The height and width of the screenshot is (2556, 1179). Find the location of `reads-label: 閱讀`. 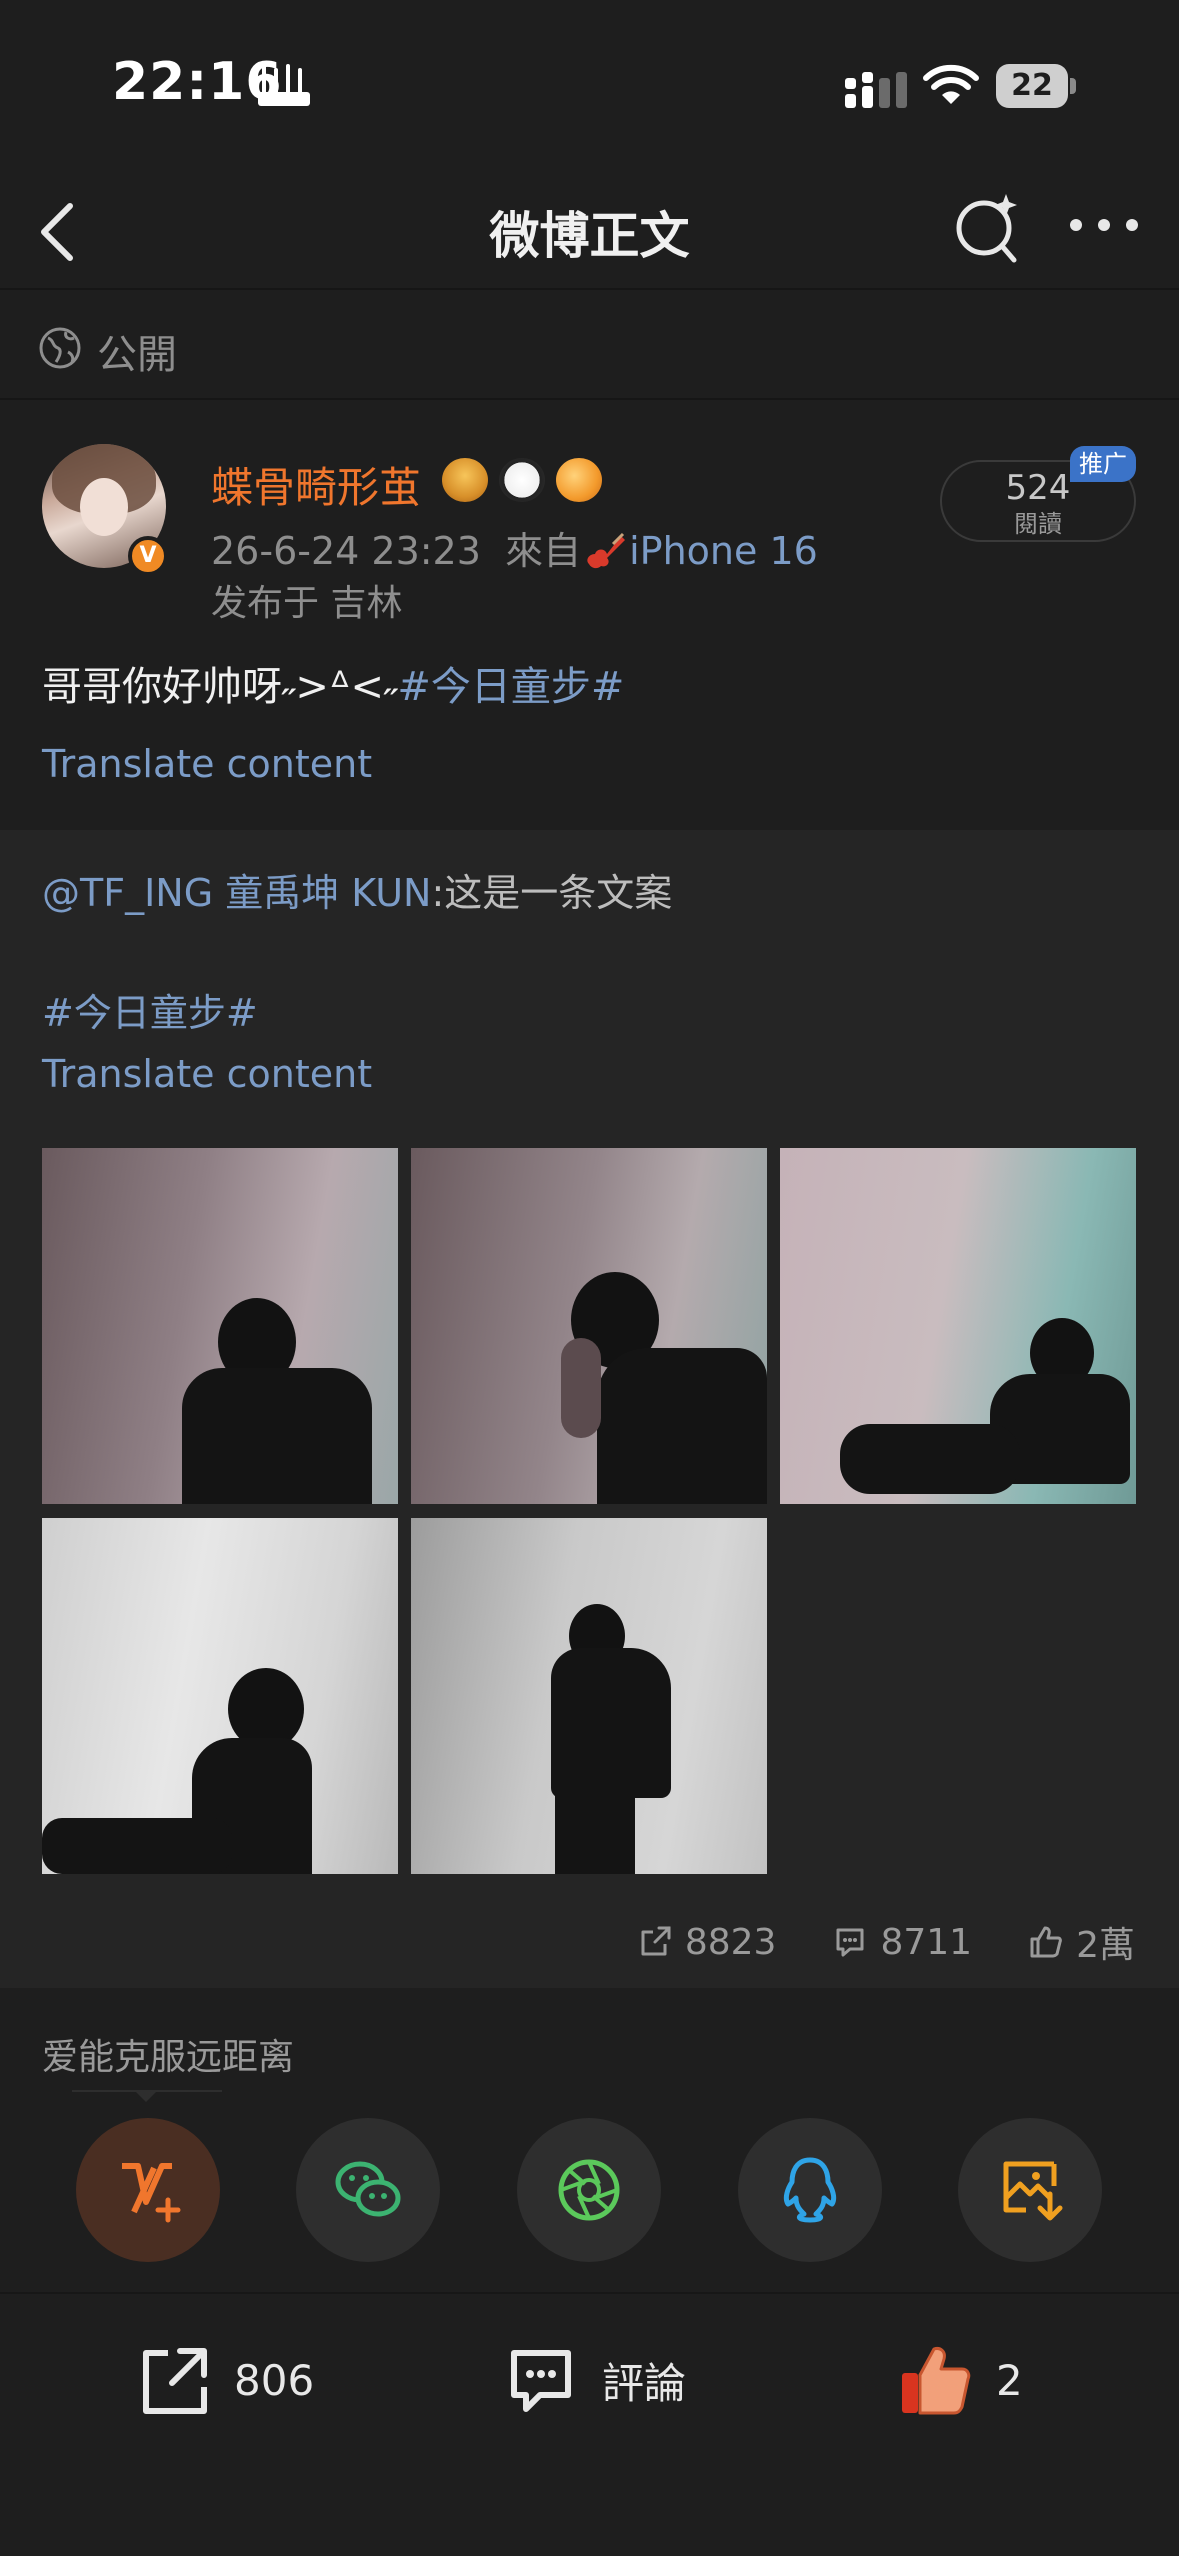

reads-label: 閱讀 is located at coordinates (1038, 524).